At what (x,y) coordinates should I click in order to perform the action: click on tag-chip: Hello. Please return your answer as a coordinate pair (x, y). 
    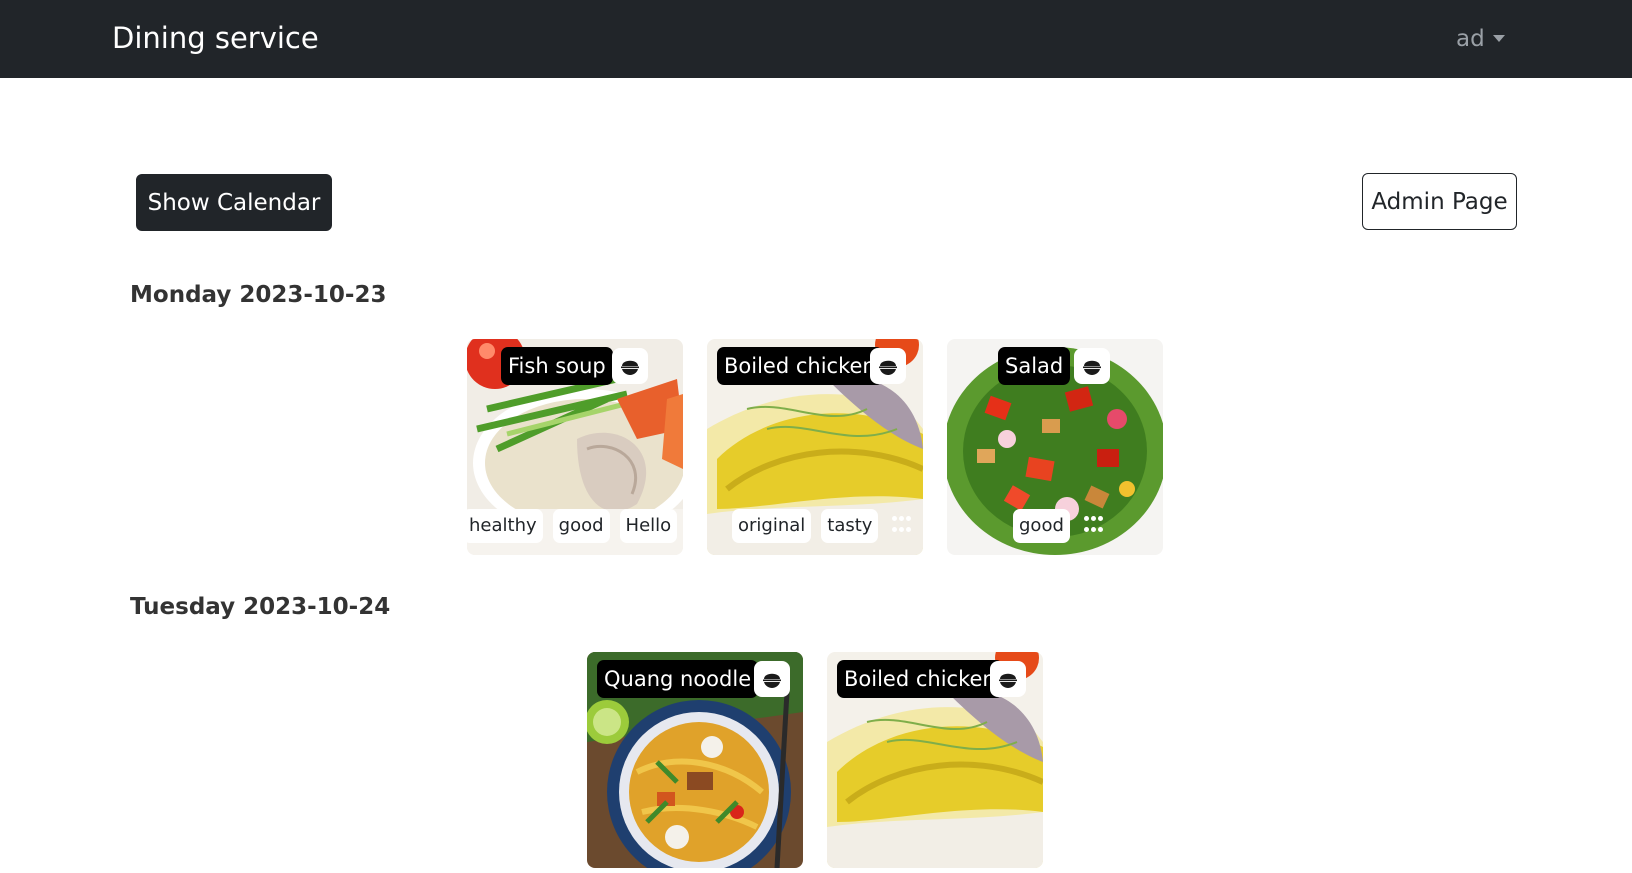
    Looking at the image, I should click on (648, 526).